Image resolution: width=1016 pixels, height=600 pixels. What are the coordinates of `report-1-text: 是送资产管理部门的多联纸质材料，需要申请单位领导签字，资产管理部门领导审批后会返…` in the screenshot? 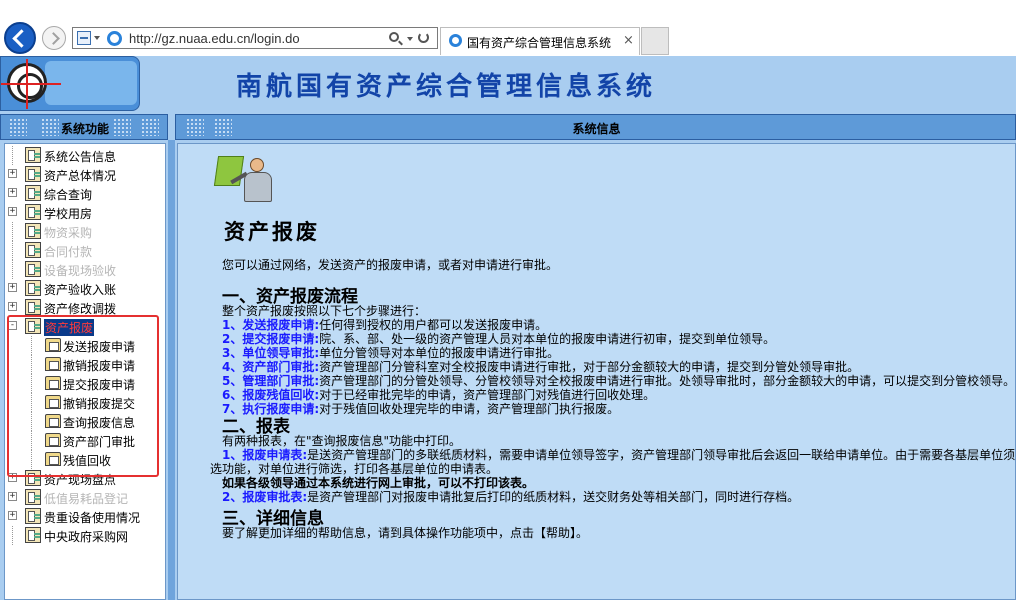 It's located at (661, 455).